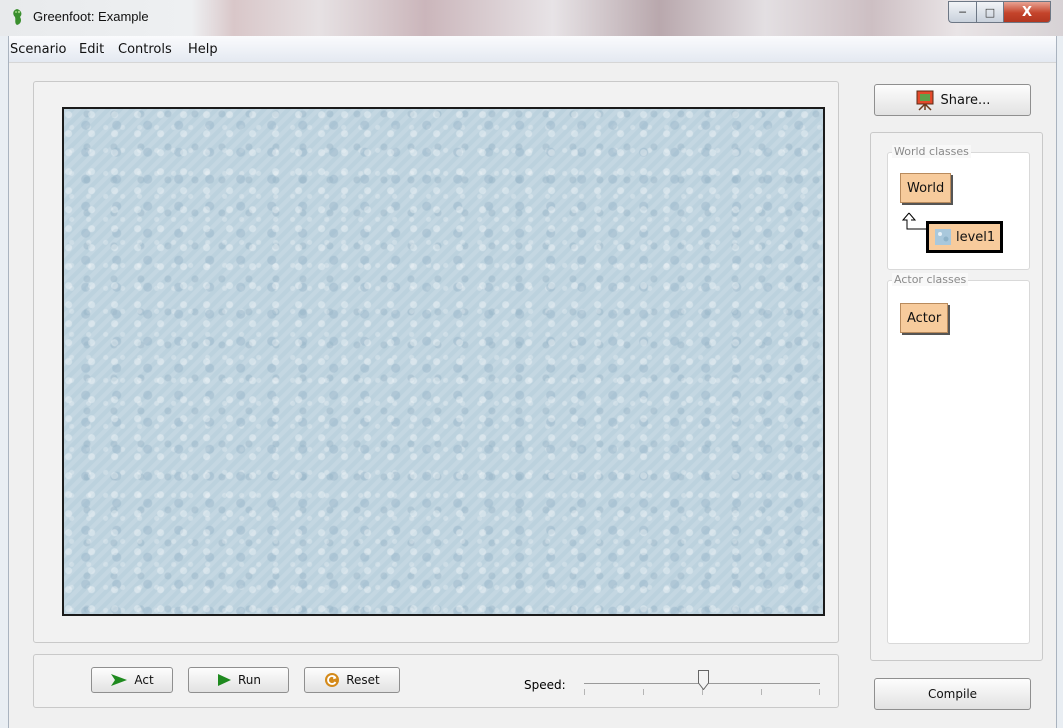 The height and width of the screenshot is (728, 1063). What do you see at coordinates (119, 680) in the screenshot?
I see `act-step-icon` at bounding box center [119, 680].